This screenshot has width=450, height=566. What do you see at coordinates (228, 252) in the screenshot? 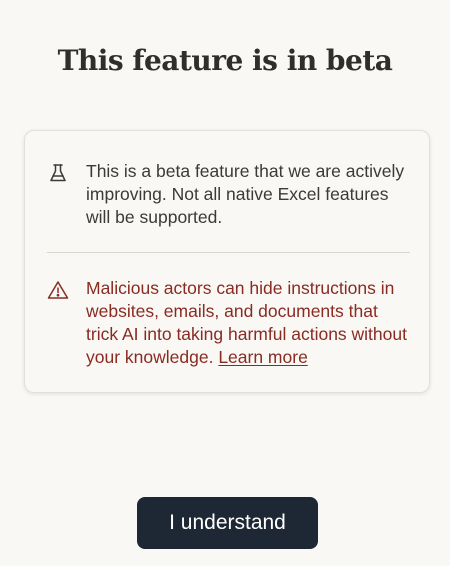
I see `divider` at bounding box center [228, 252].